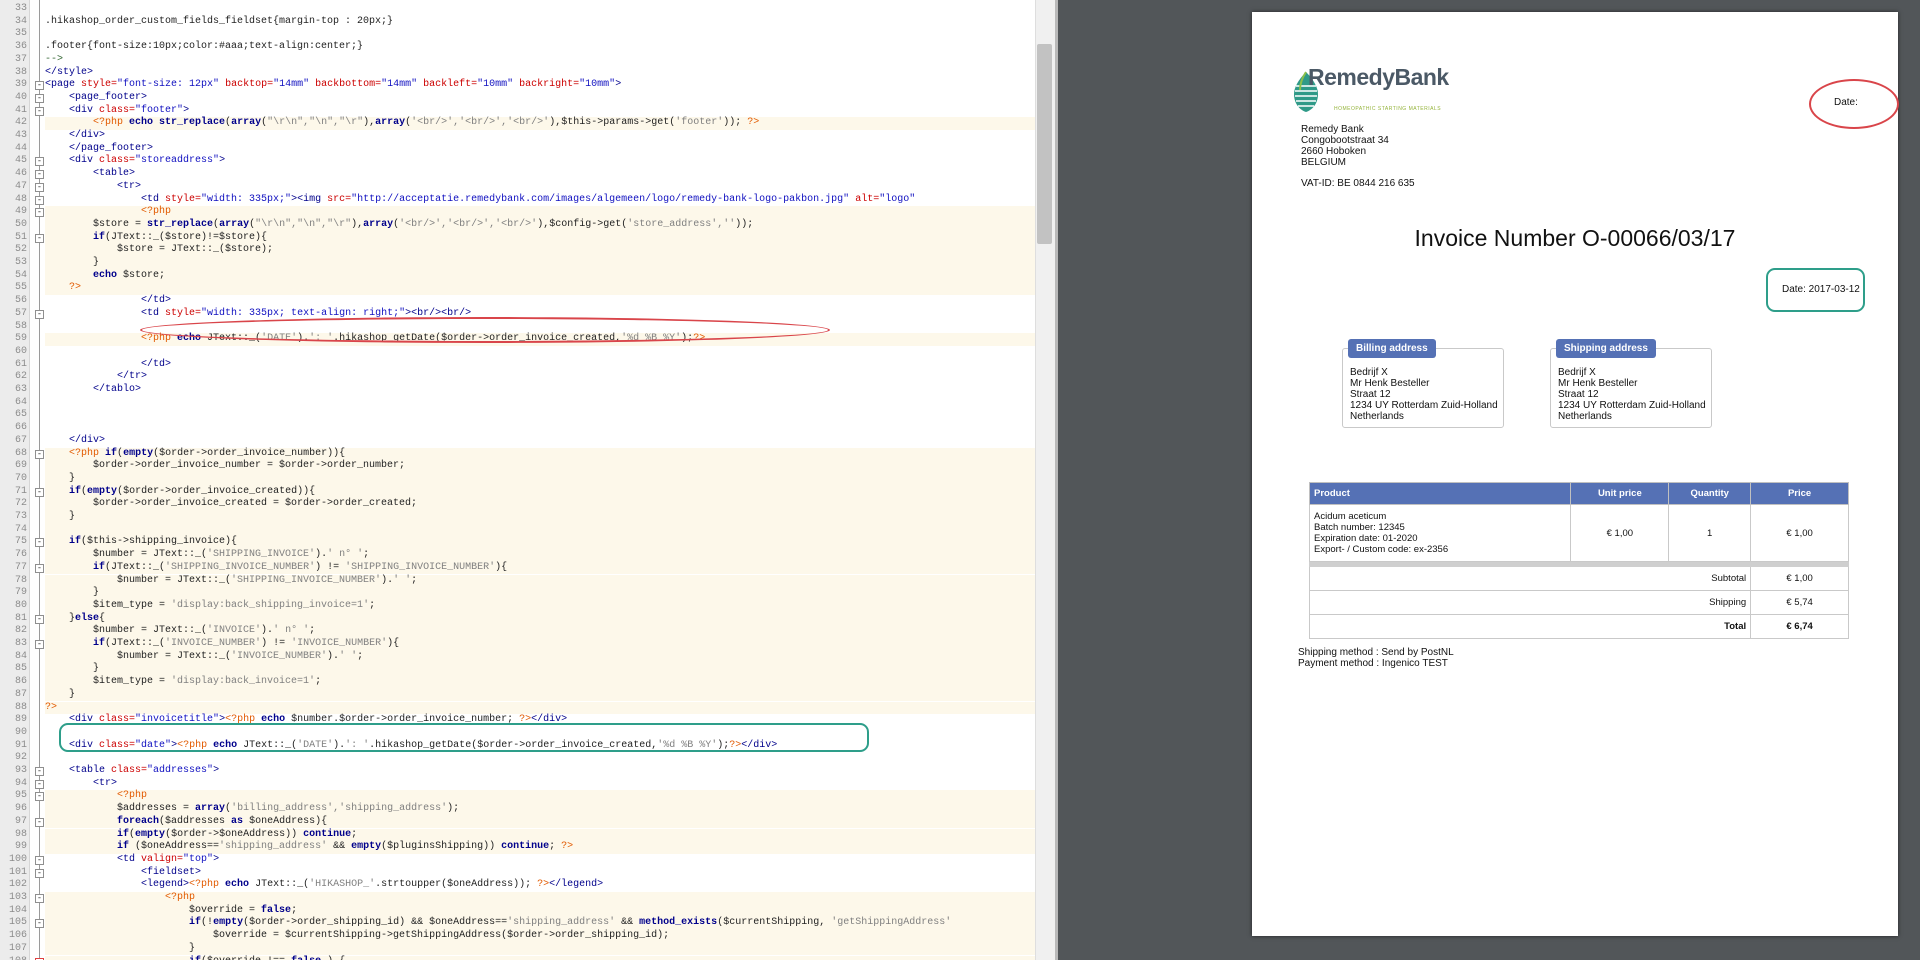 The image size is (1920, 960). Describe the element at coordinates (540, 98) in the screenshot. I see `code-line: <page_footer>` at that location.